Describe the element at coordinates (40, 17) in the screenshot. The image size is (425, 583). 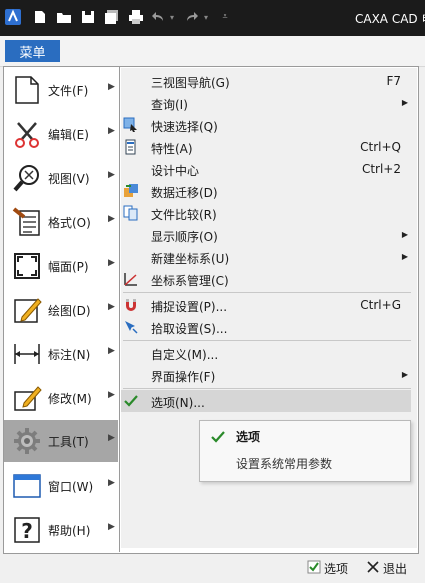
I see `new-file-icon` at that location.